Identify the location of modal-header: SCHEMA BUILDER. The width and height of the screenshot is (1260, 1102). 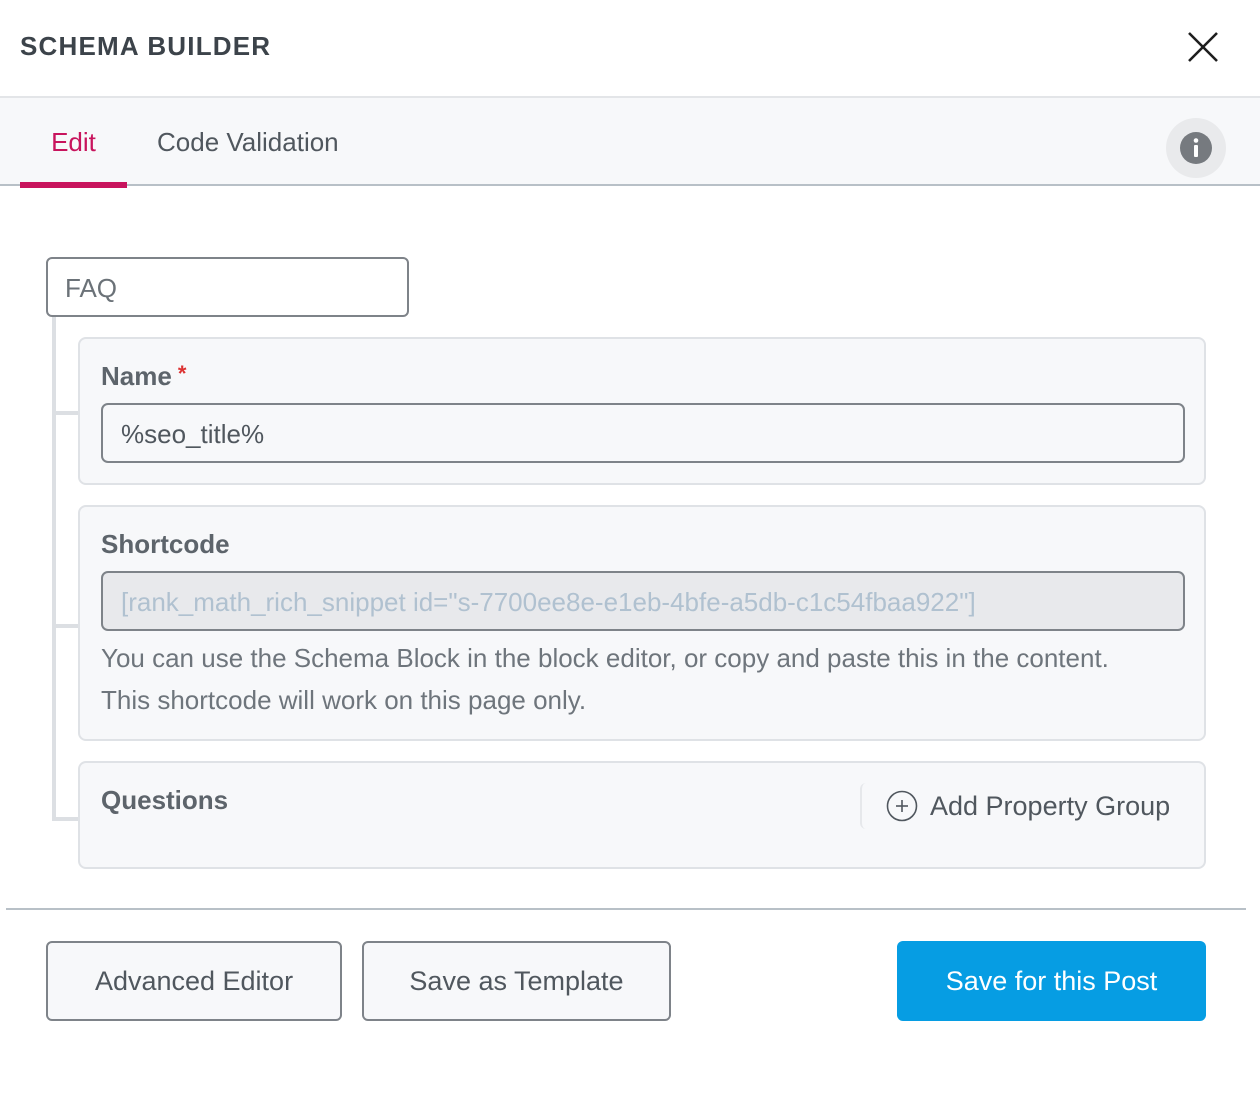
(630, 49).